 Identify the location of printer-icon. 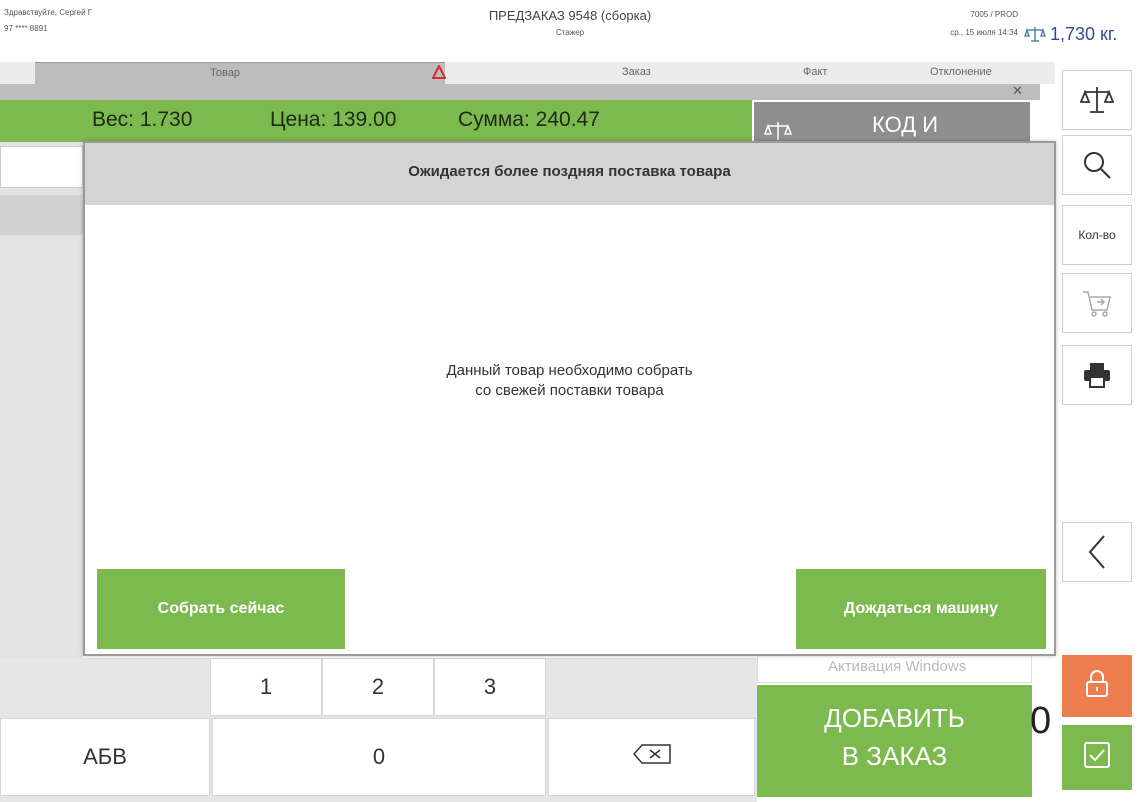
(1097, 375).